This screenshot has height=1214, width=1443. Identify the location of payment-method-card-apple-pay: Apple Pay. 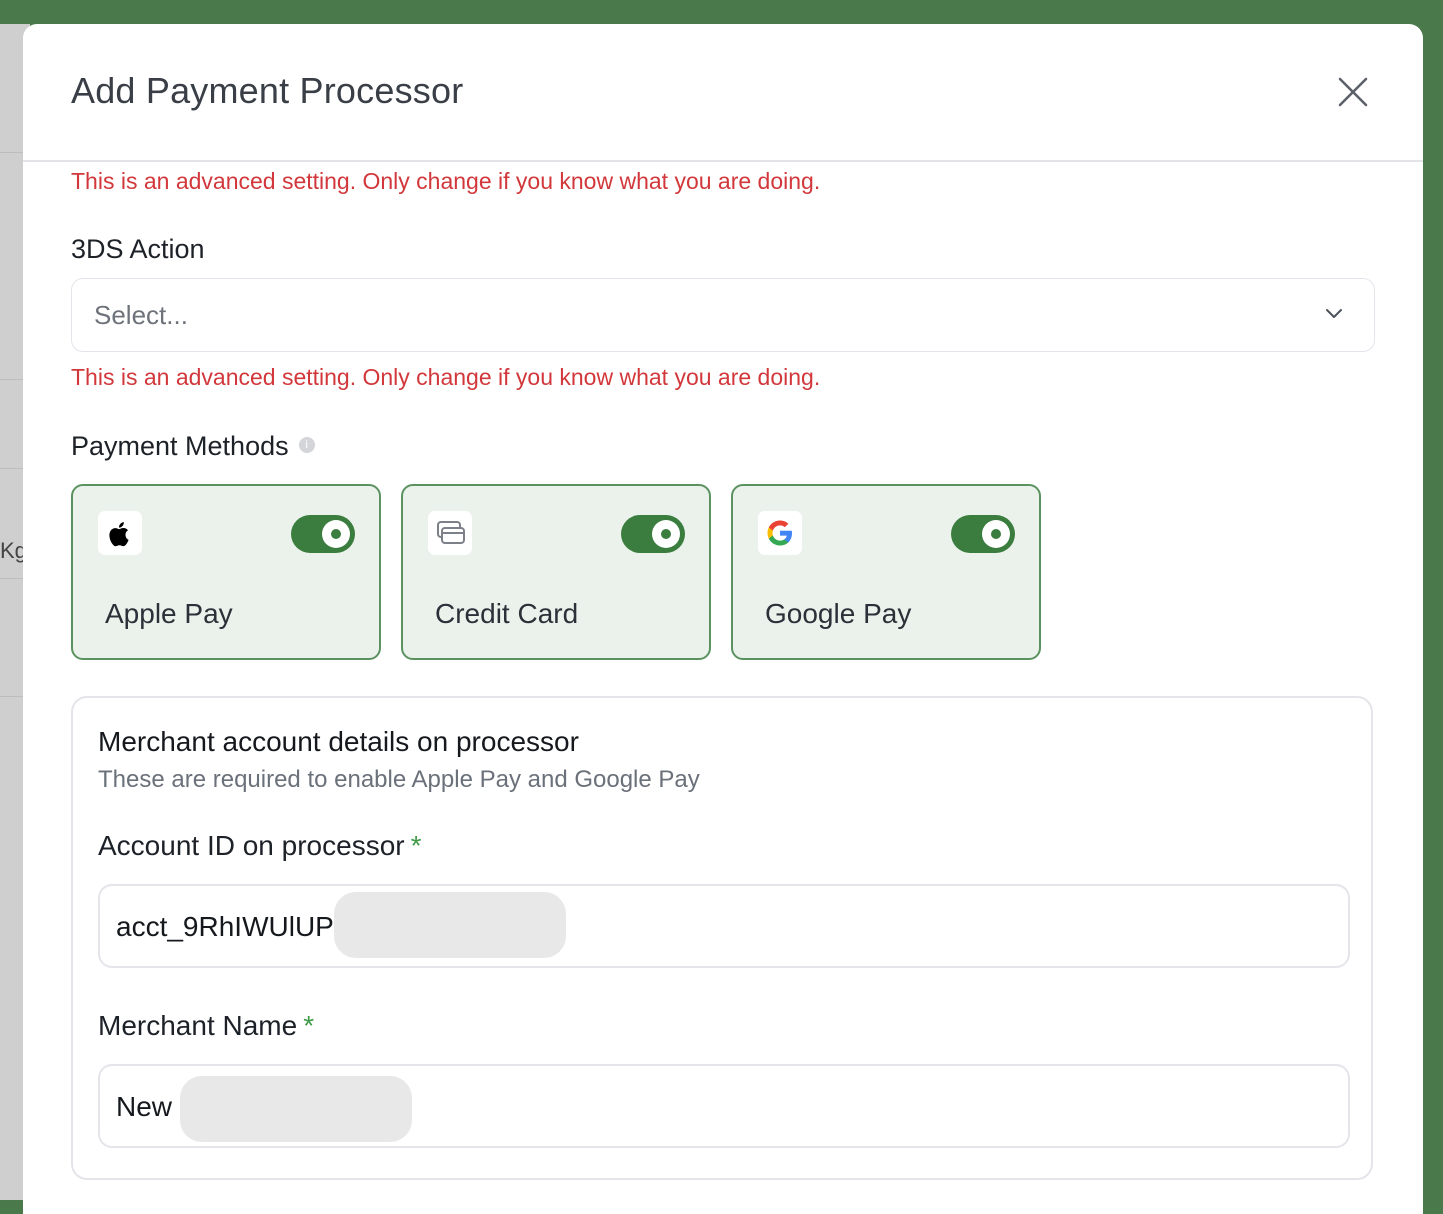
(226, 572).